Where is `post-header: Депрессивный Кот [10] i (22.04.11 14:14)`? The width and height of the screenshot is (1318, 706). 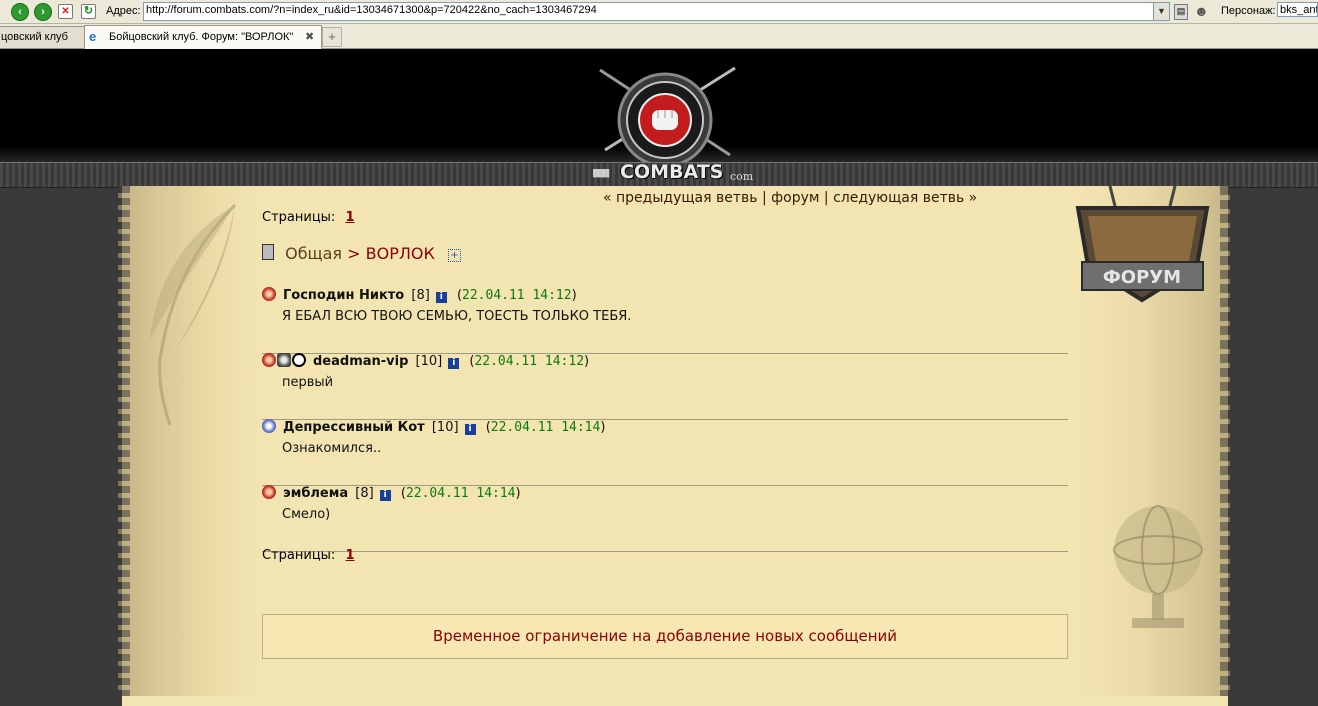
post-header: Депрессивный Кот [10] i (22.04.11 14:14) is located at coordinates (433, 428).